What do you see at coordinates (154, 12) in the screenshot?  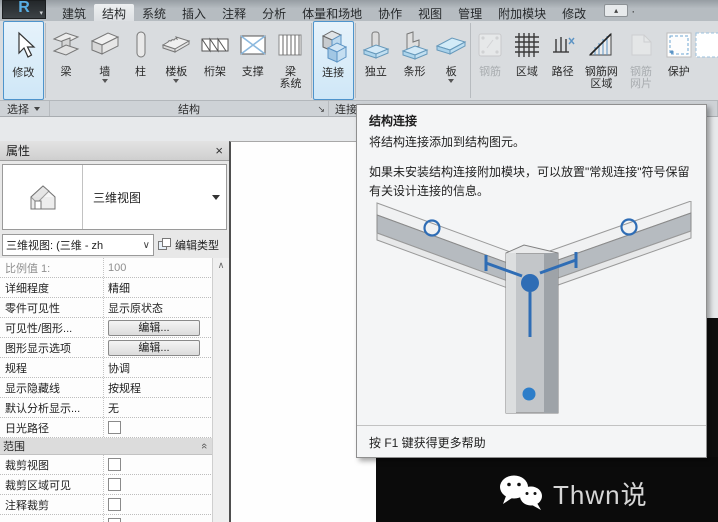 I see `tab-systems: 系统` at bounding box center [154, 12].